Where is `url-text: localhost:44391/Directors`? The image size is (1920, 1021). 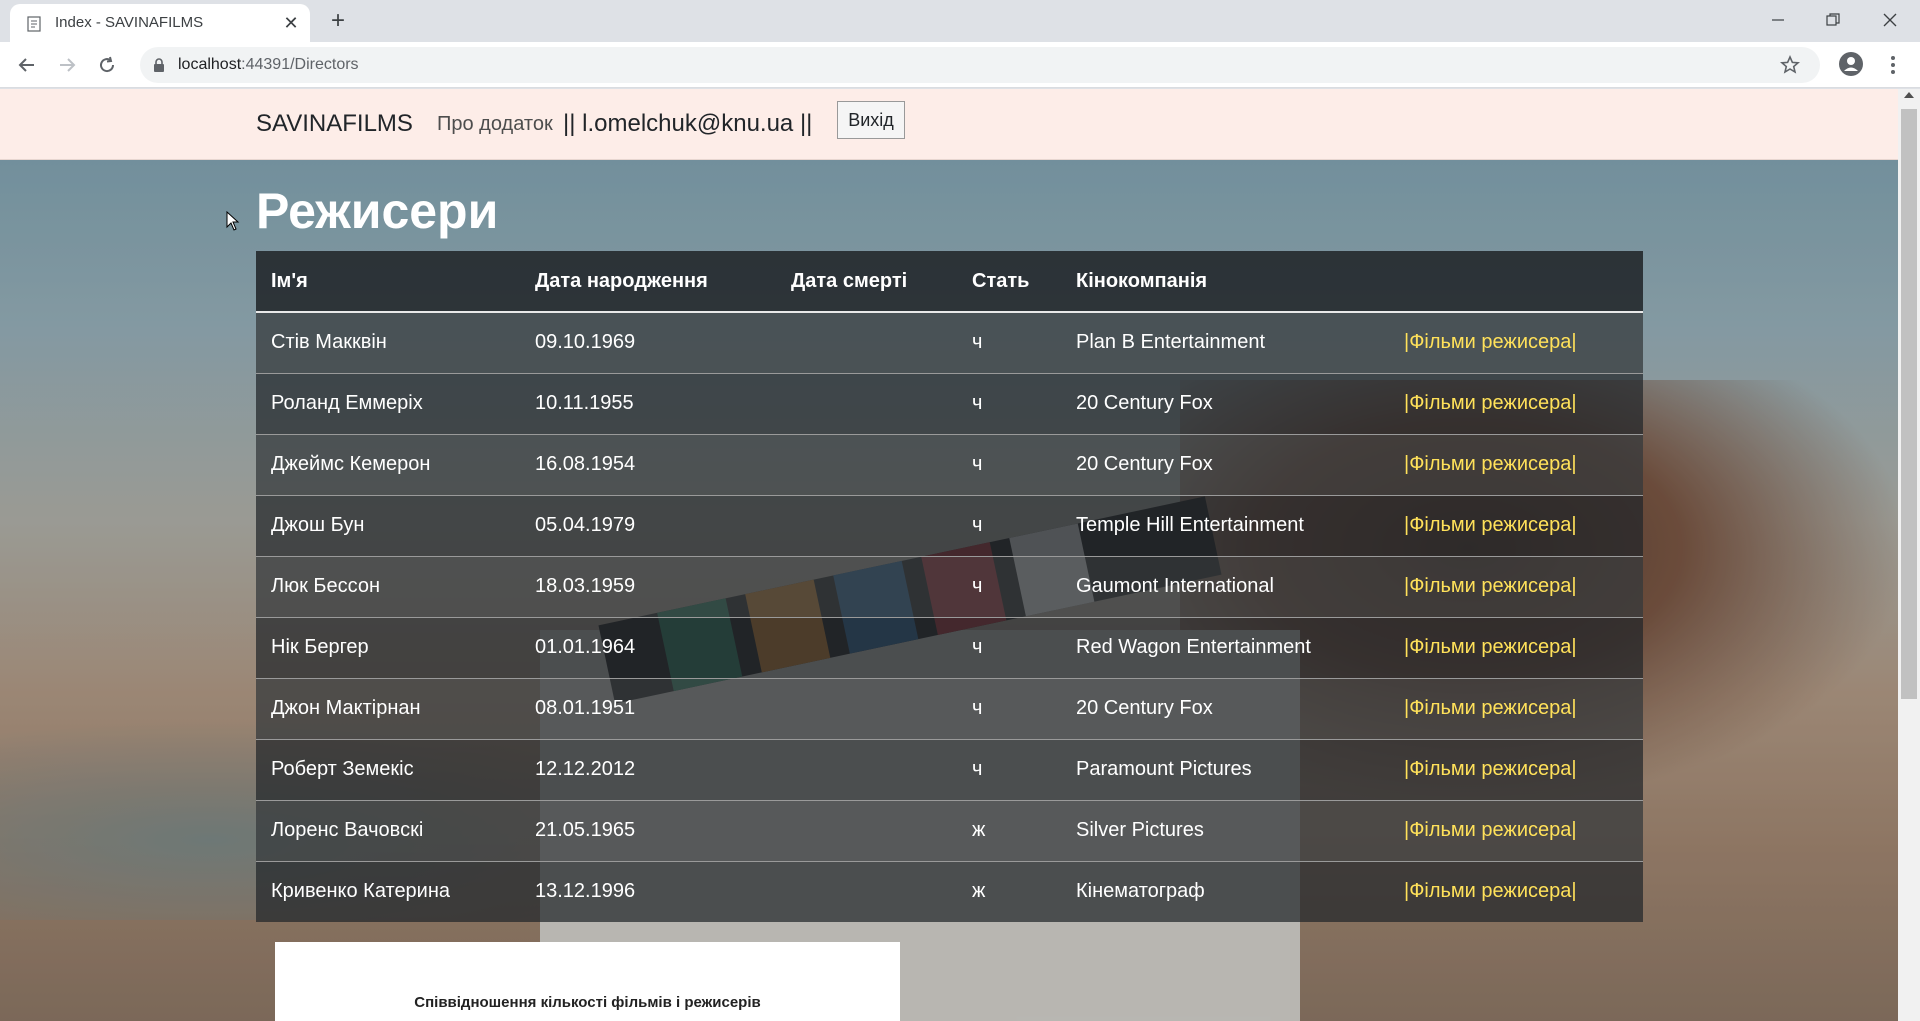
url-text: localhost:44391/Directors is located at coordinates (268, 64).